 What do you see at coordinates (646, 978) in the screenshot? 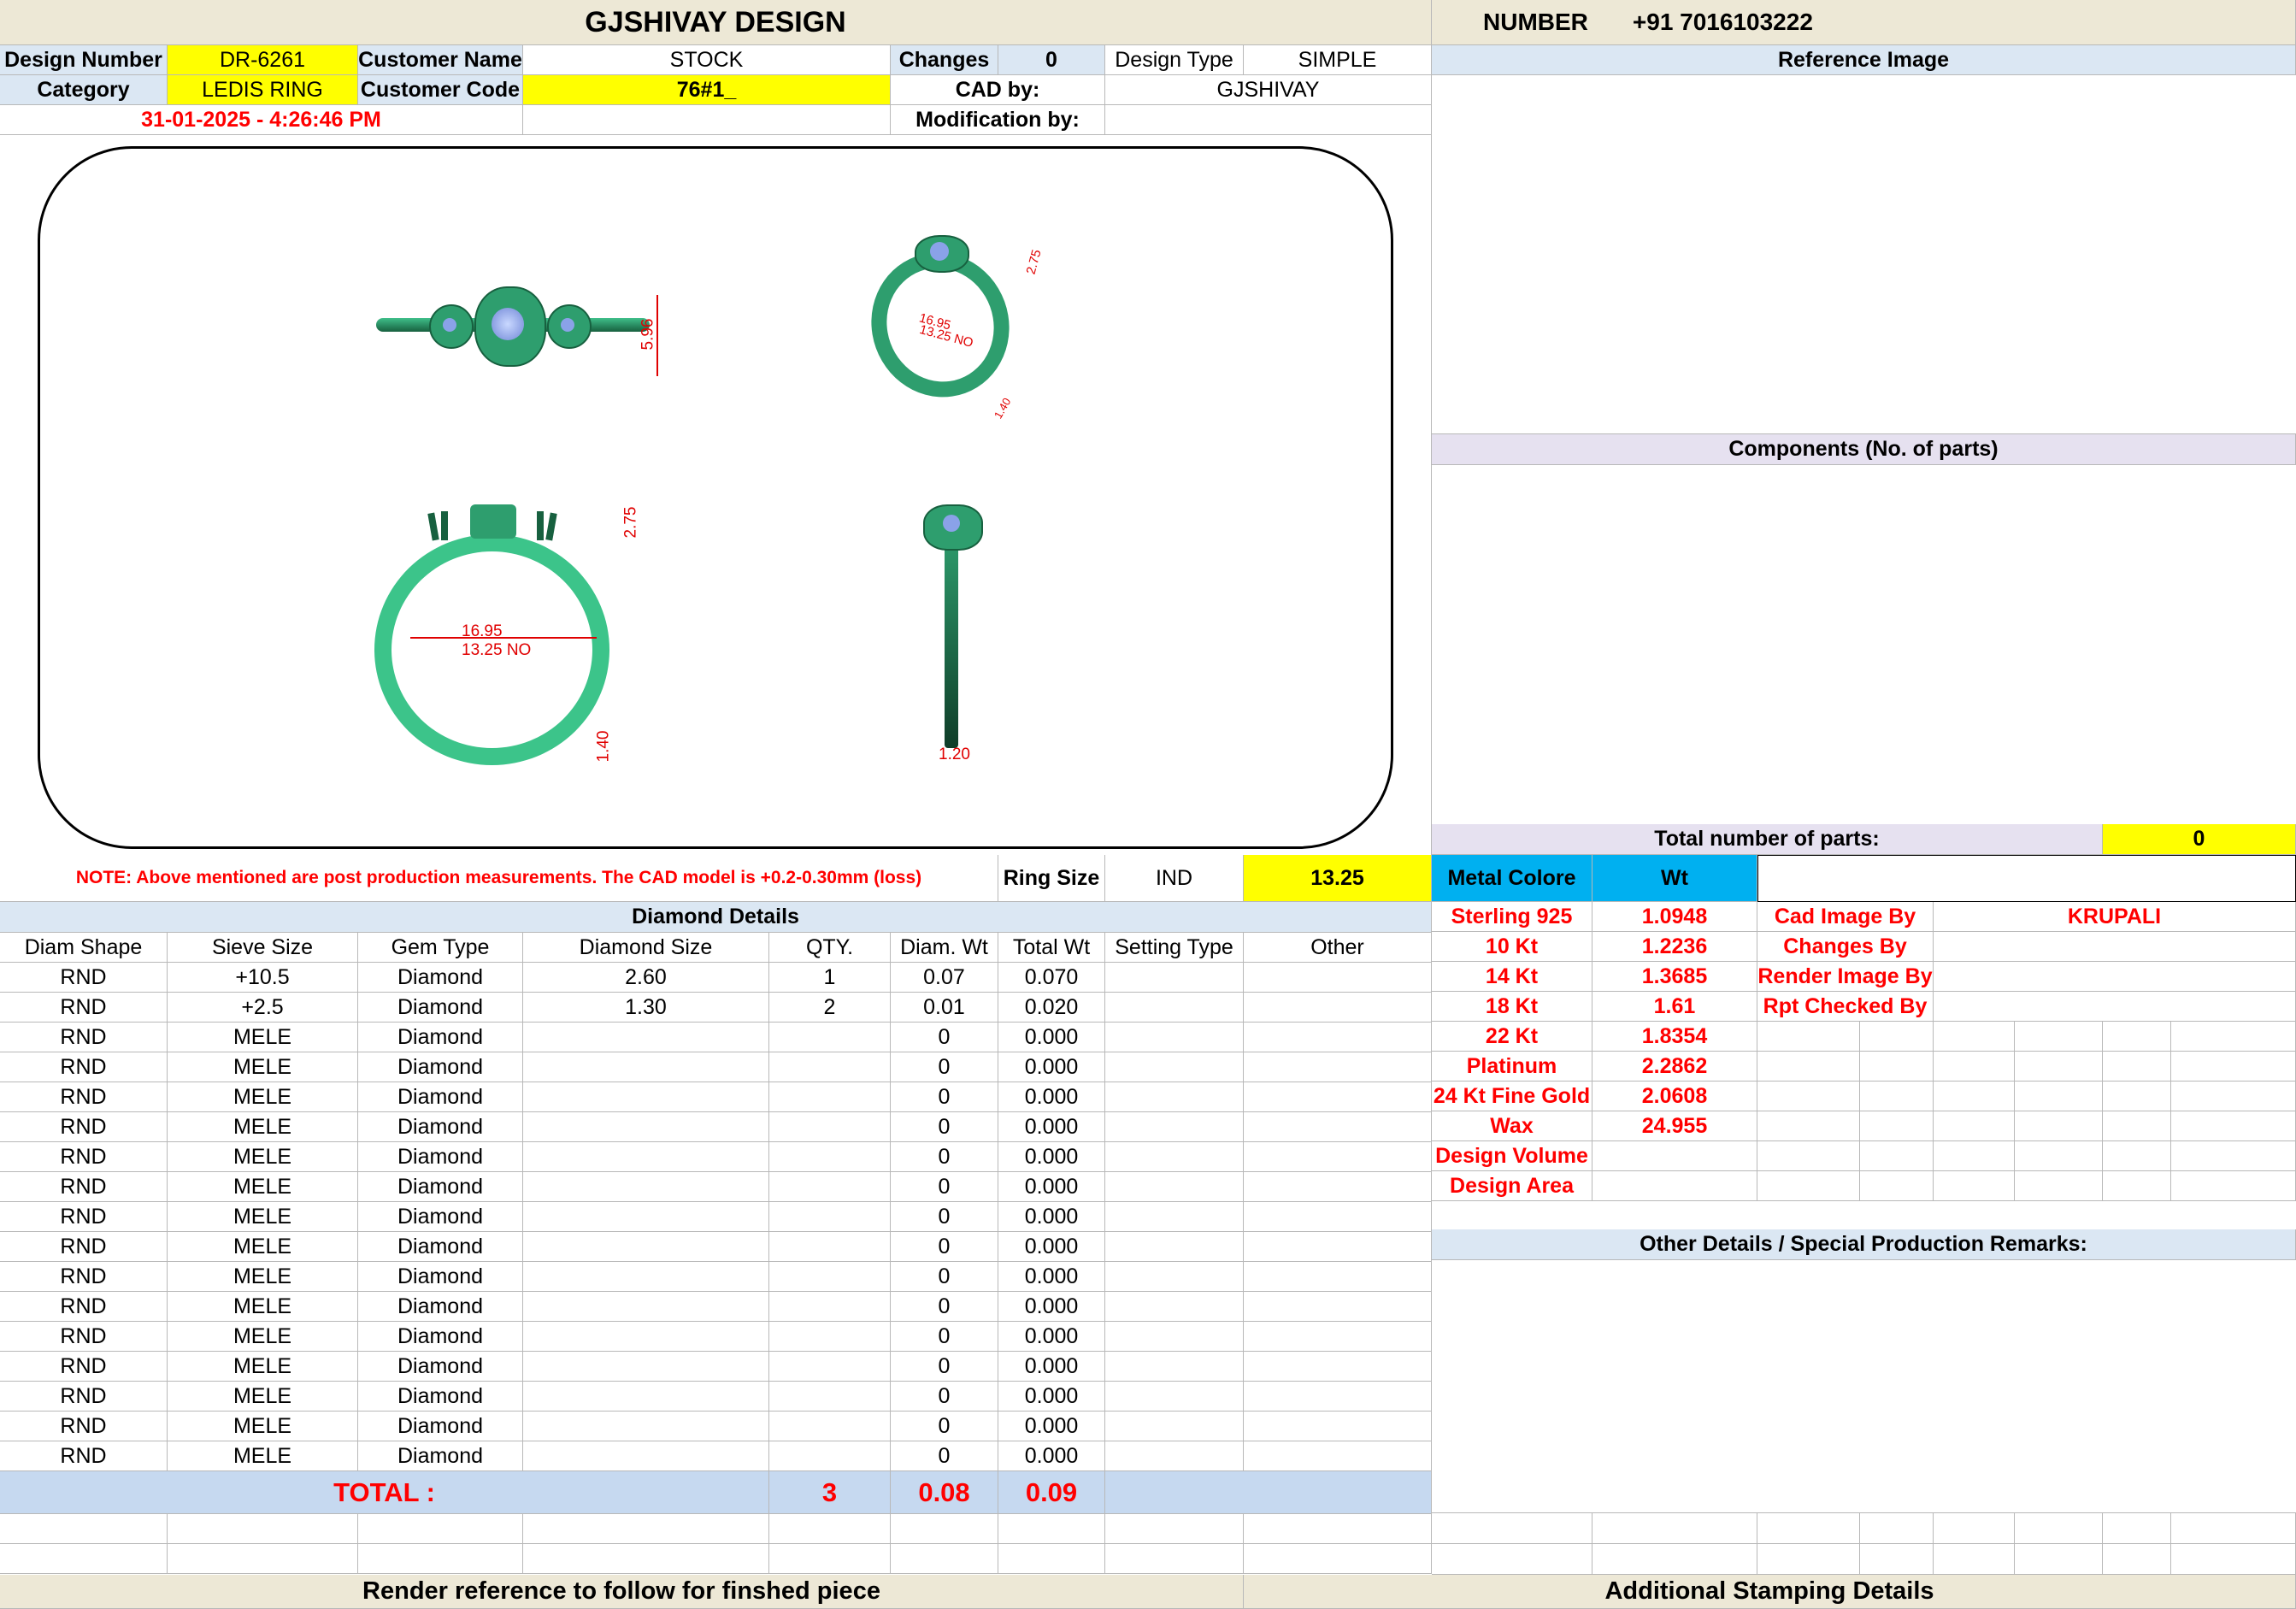
I see `diamond-cell: 2.60` at bounding box center [646, 978].